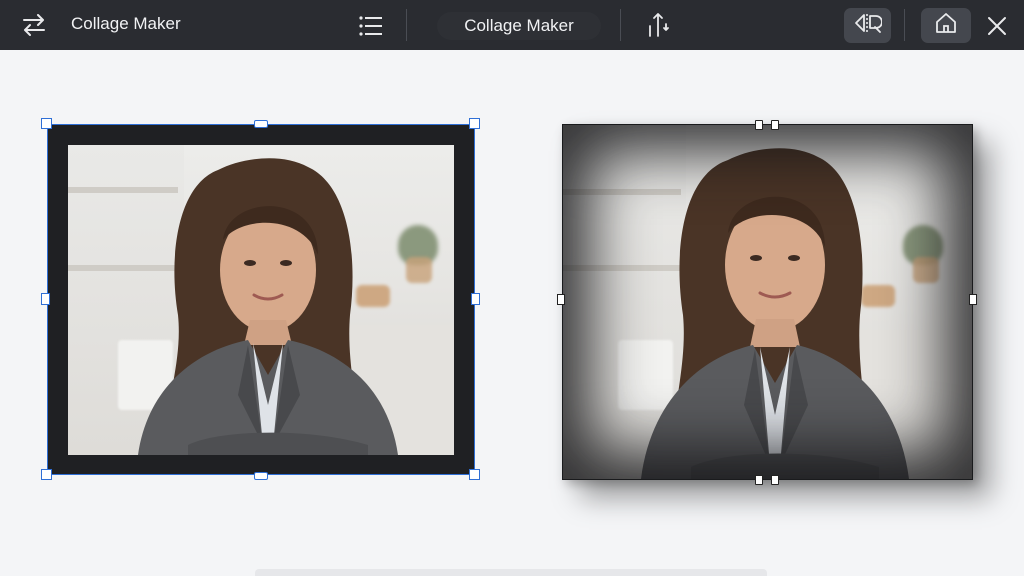  Describe the element at coordinates (46, 474) in the screenshot. I see `resize-handle-bottom-left` at that location.